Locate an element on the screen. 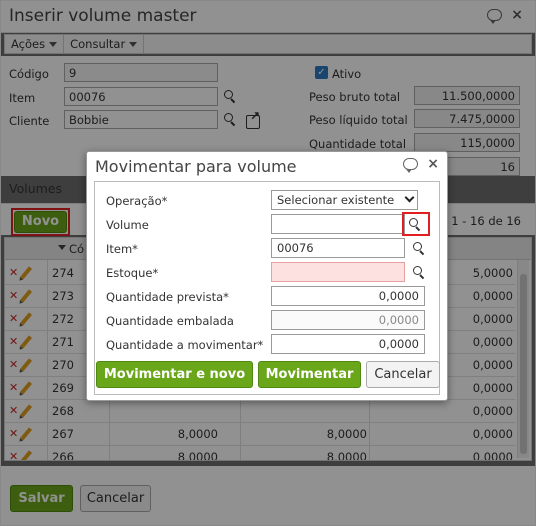  qtd-prevista-field: 0,0000 is located at coordinates (348, 296).